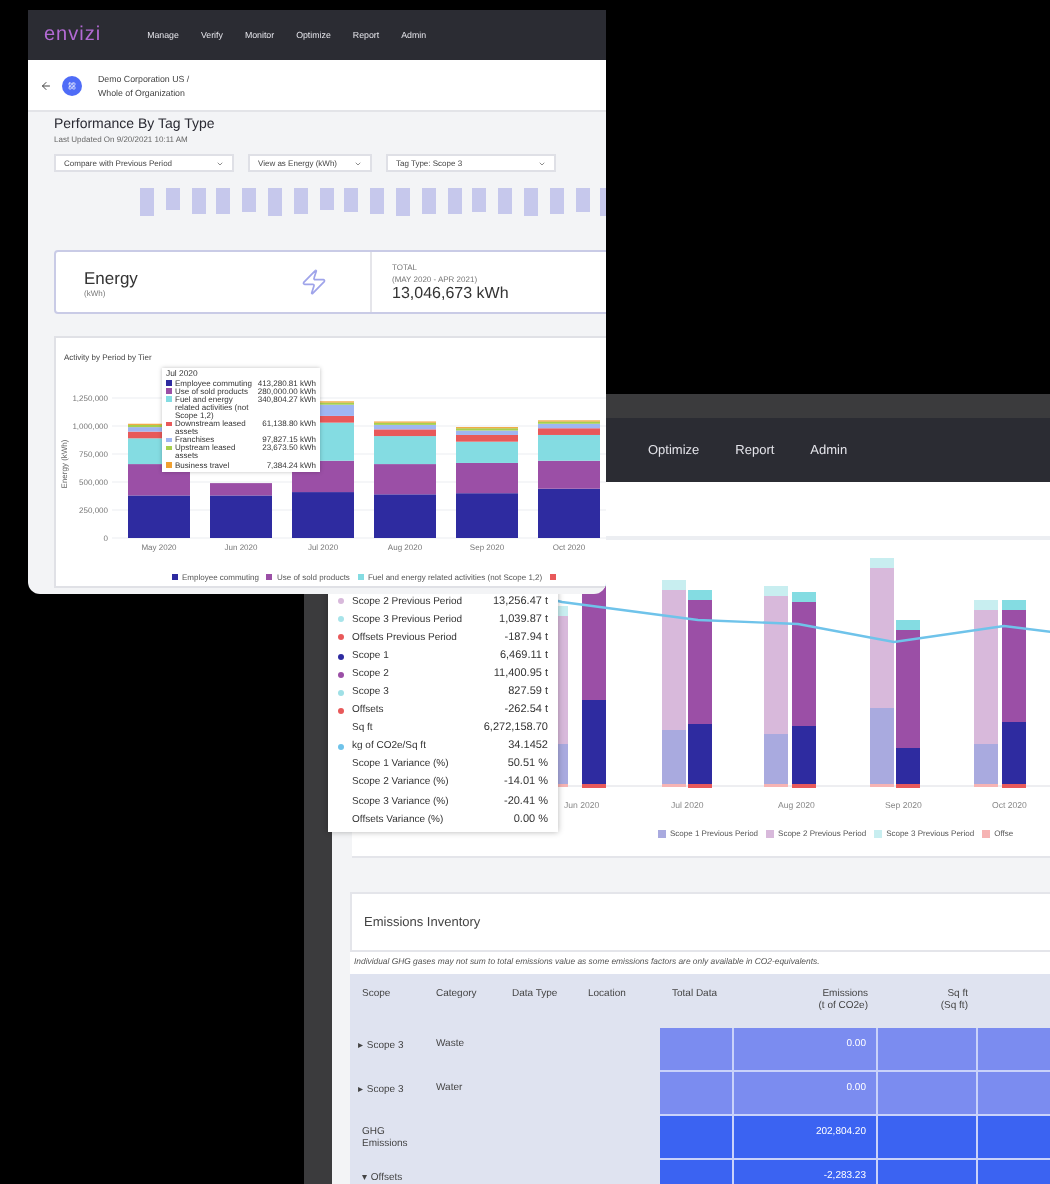  What do you see at coordinates (313, 282) in the screenshot?
I see `lightning-icon` at bounding box center [313, 282].